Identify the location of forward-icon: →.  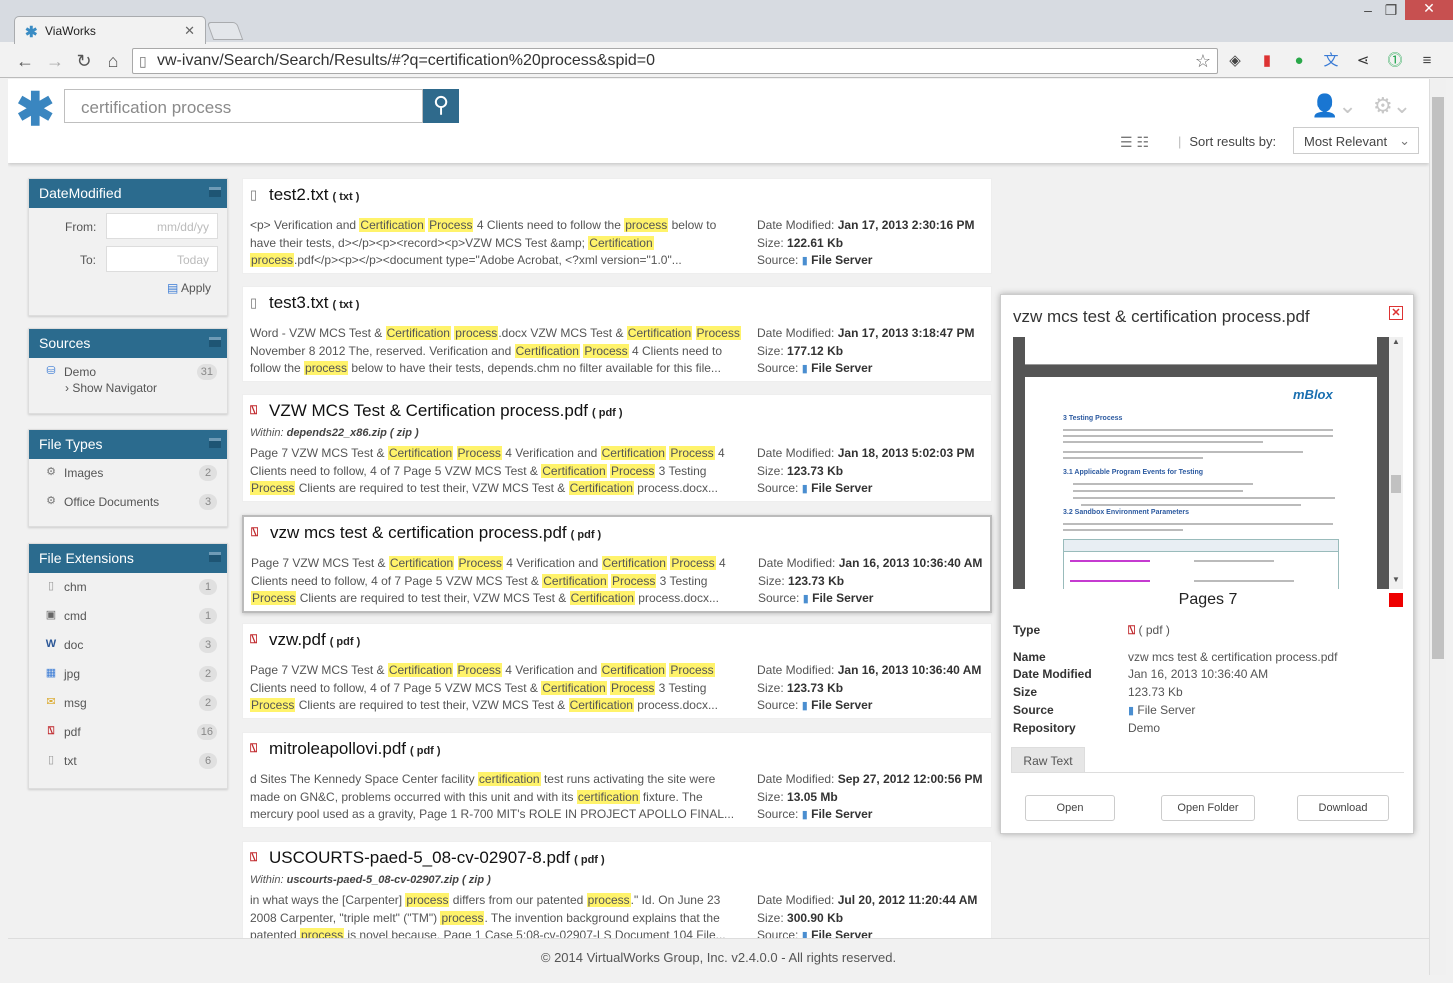
(55, 61).